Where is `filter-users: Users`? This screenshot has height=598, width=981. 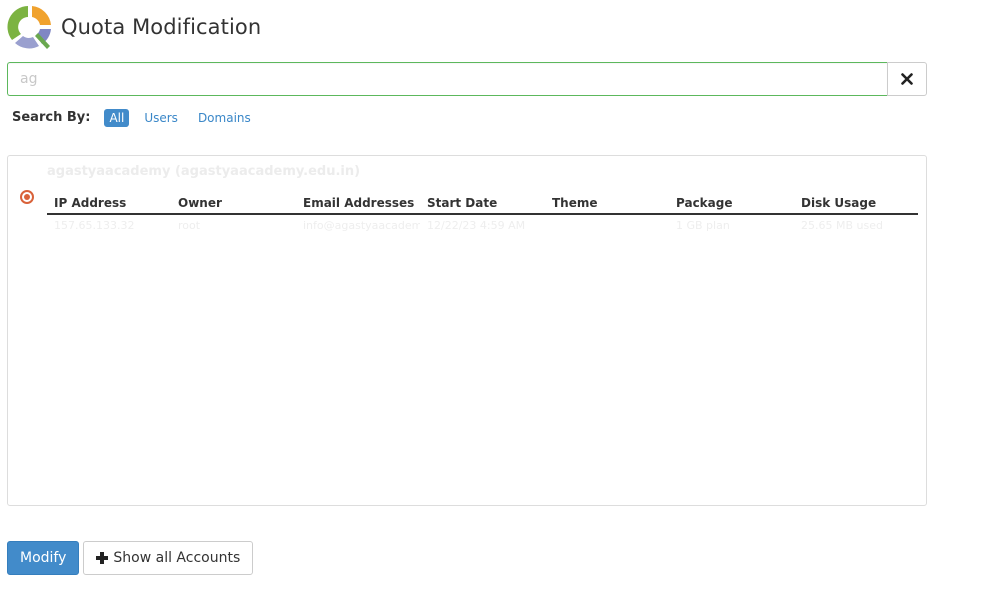
filter-users: Users is located at coordinates (161, 118).